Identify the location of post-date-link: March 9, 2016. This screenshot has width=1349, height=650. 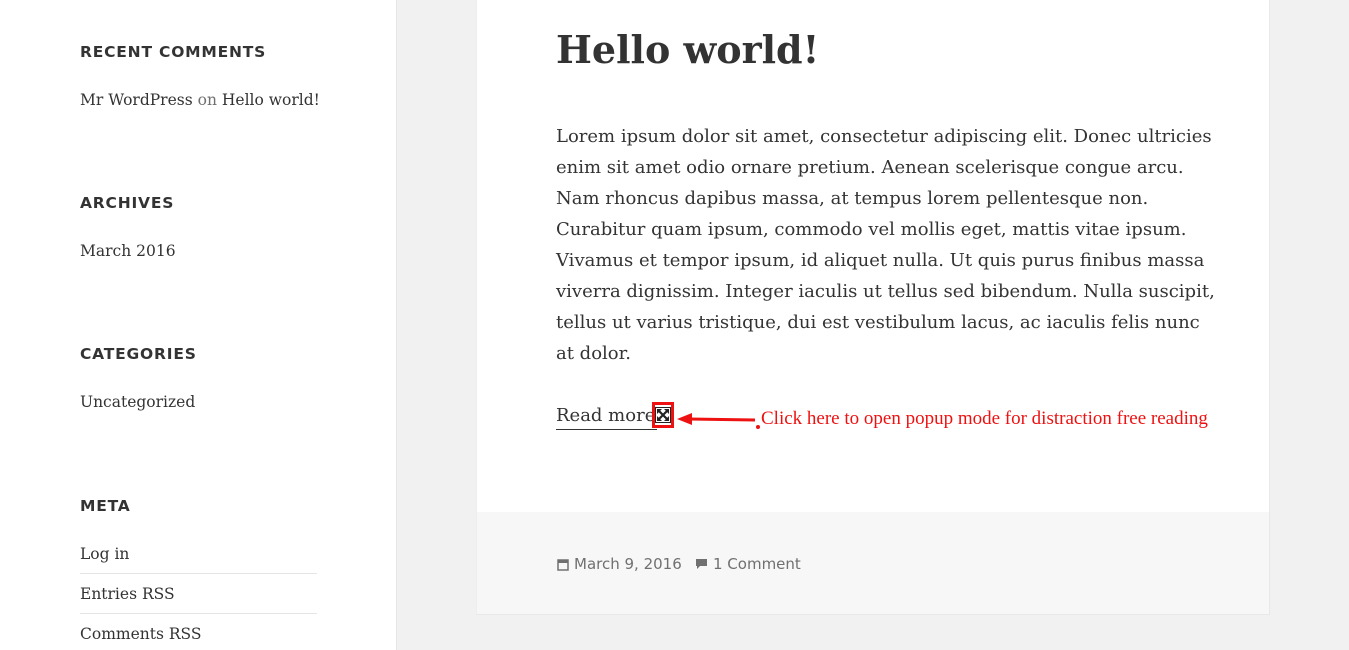
(628, 564).